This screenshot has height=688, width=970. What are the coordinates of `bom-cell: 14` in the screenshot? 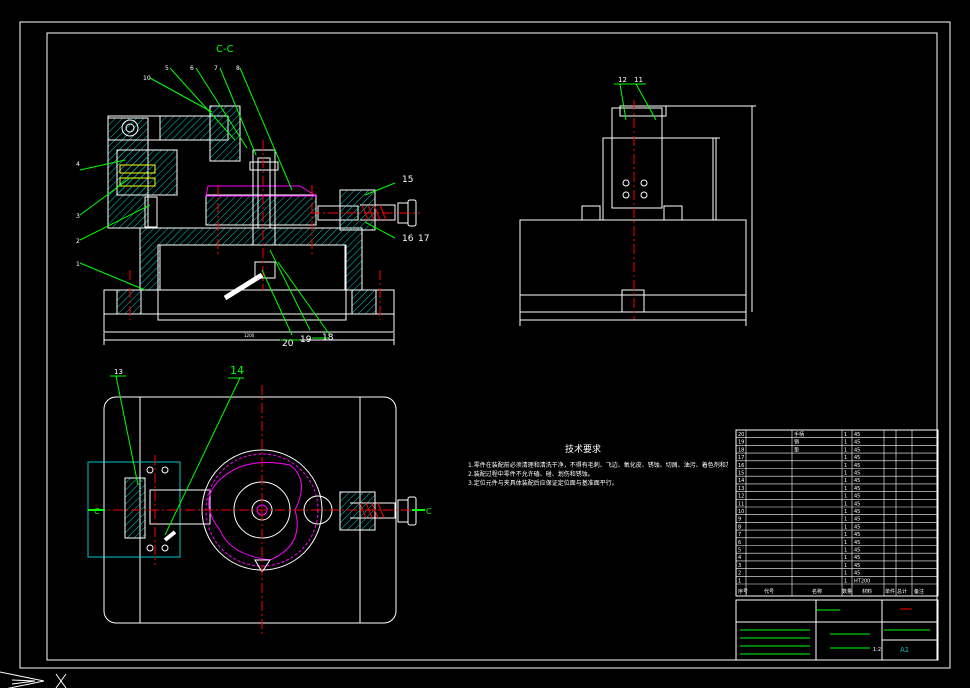 It's located at (741, 481).